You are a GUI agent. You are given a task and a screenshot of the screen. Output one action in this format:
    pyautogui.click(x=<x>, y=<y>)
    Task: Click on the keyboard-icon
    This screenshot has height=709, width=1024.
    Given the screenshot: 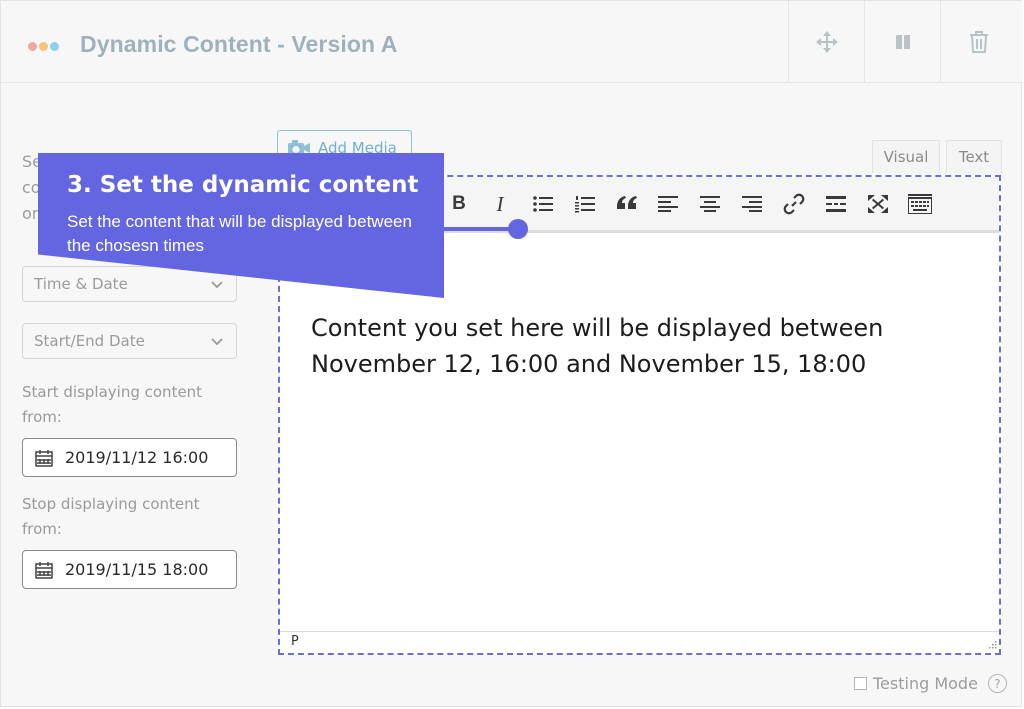 What is the action you would take?
    pyautogui.click(x=920, y=204)
    